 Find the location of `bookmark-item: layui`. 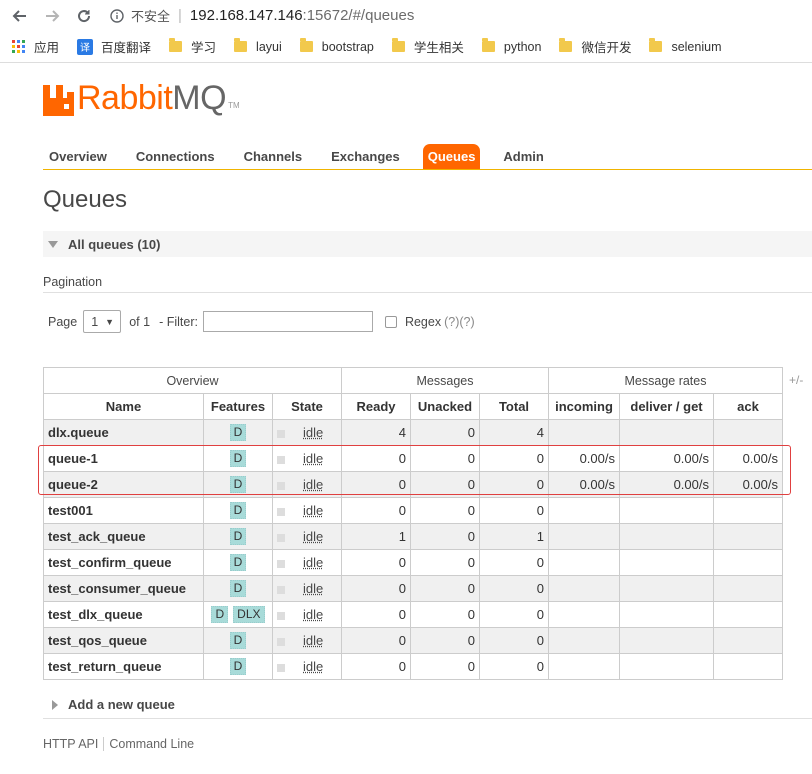

bookmark-item: layui is located at coordinates (258, 46).